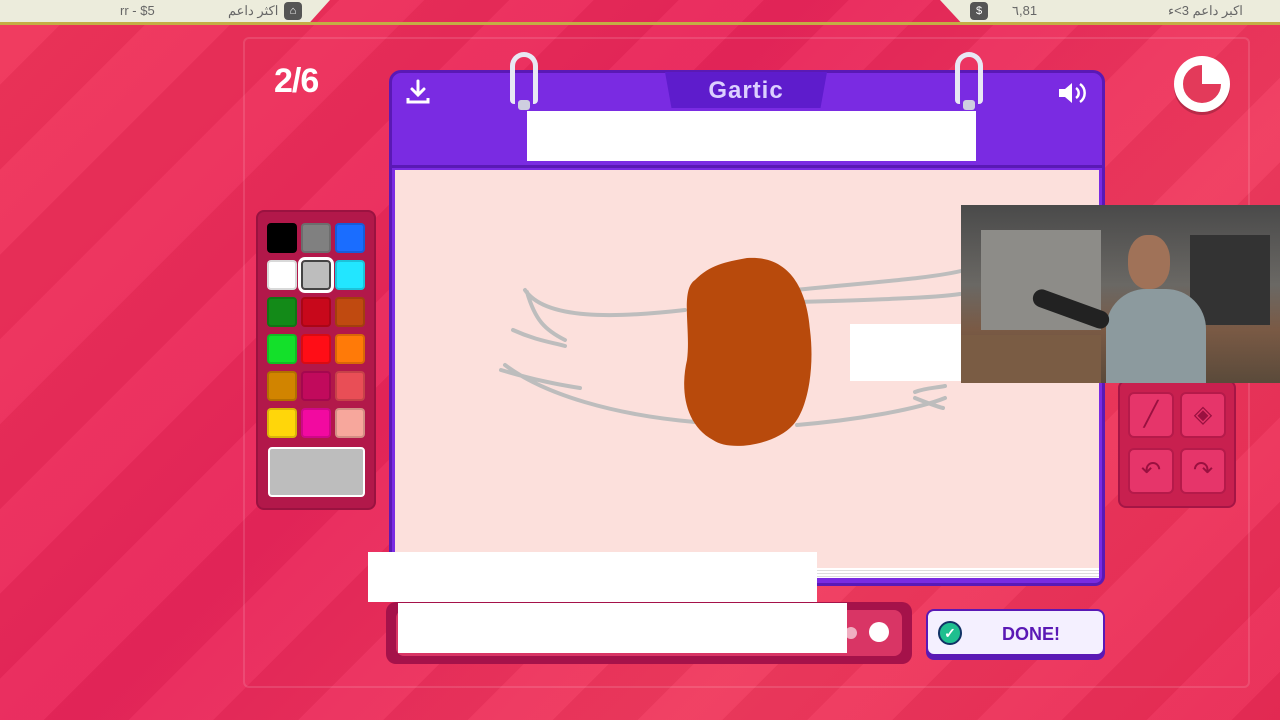 The width and height of the screenshot is (1280, 720). I want to click on webcam-pillow, so click(1031, 359).